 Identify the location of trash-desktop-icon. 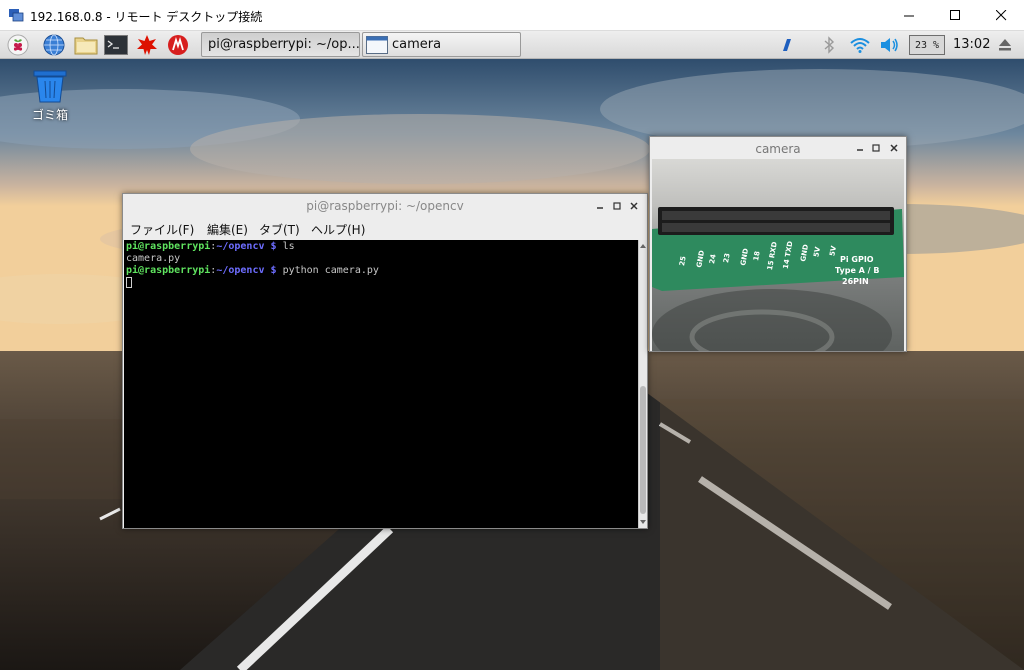
(50, 87).